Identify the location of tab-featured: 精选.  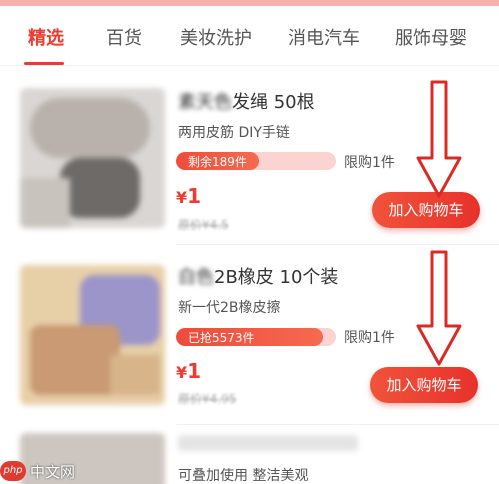
(46, 37).